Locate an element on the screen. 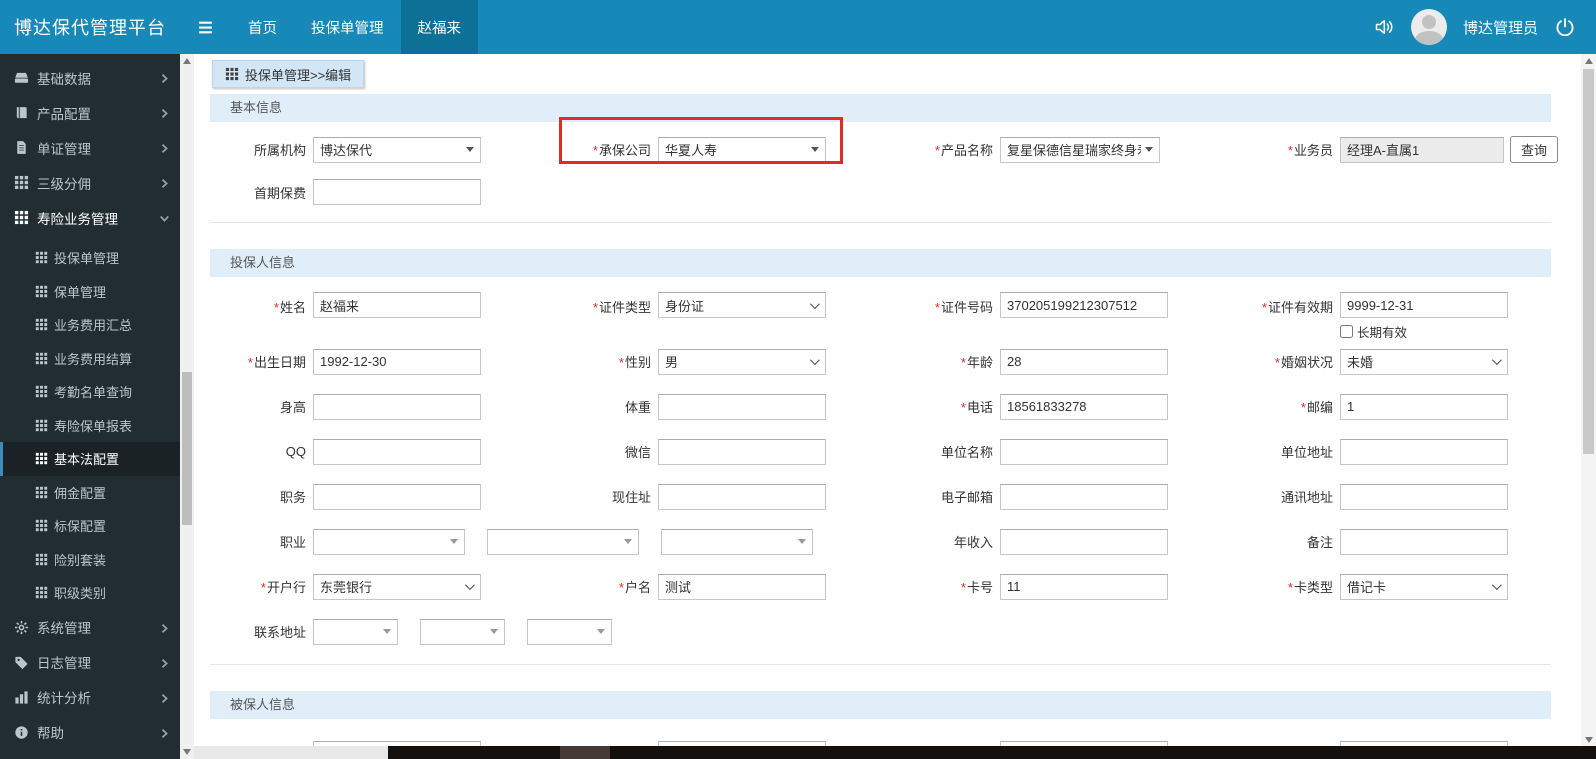 Image resolution: width=1596 pixels, height=759 pixels. sidebar-item-risk-package: 险别套装 is located at coordinates (90, 560).